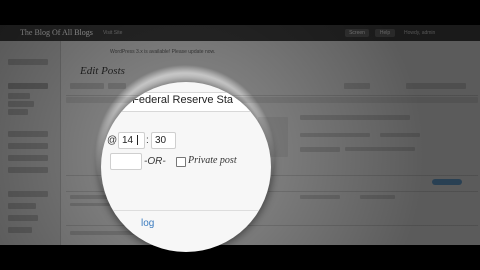 Image resolution: width=480 pixels, height=270 pixels. Describe the element at coordinates (18, 112) in the screenshot. I see `sidebar-item-tags` at that location.